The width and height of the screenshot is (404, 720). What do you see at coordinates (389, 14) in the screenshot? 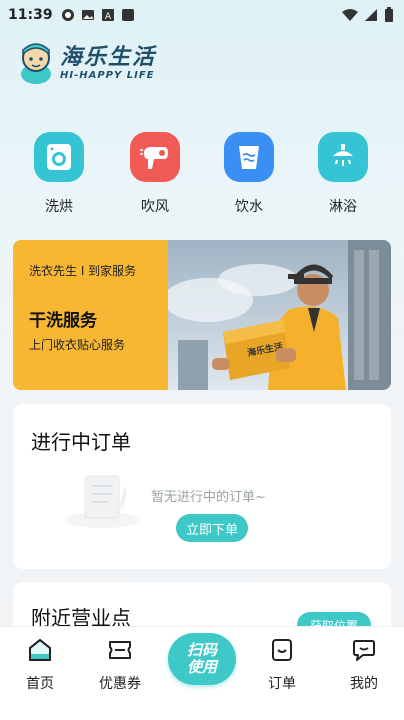
I see `battery-icon` at bounding box center [389, 14].